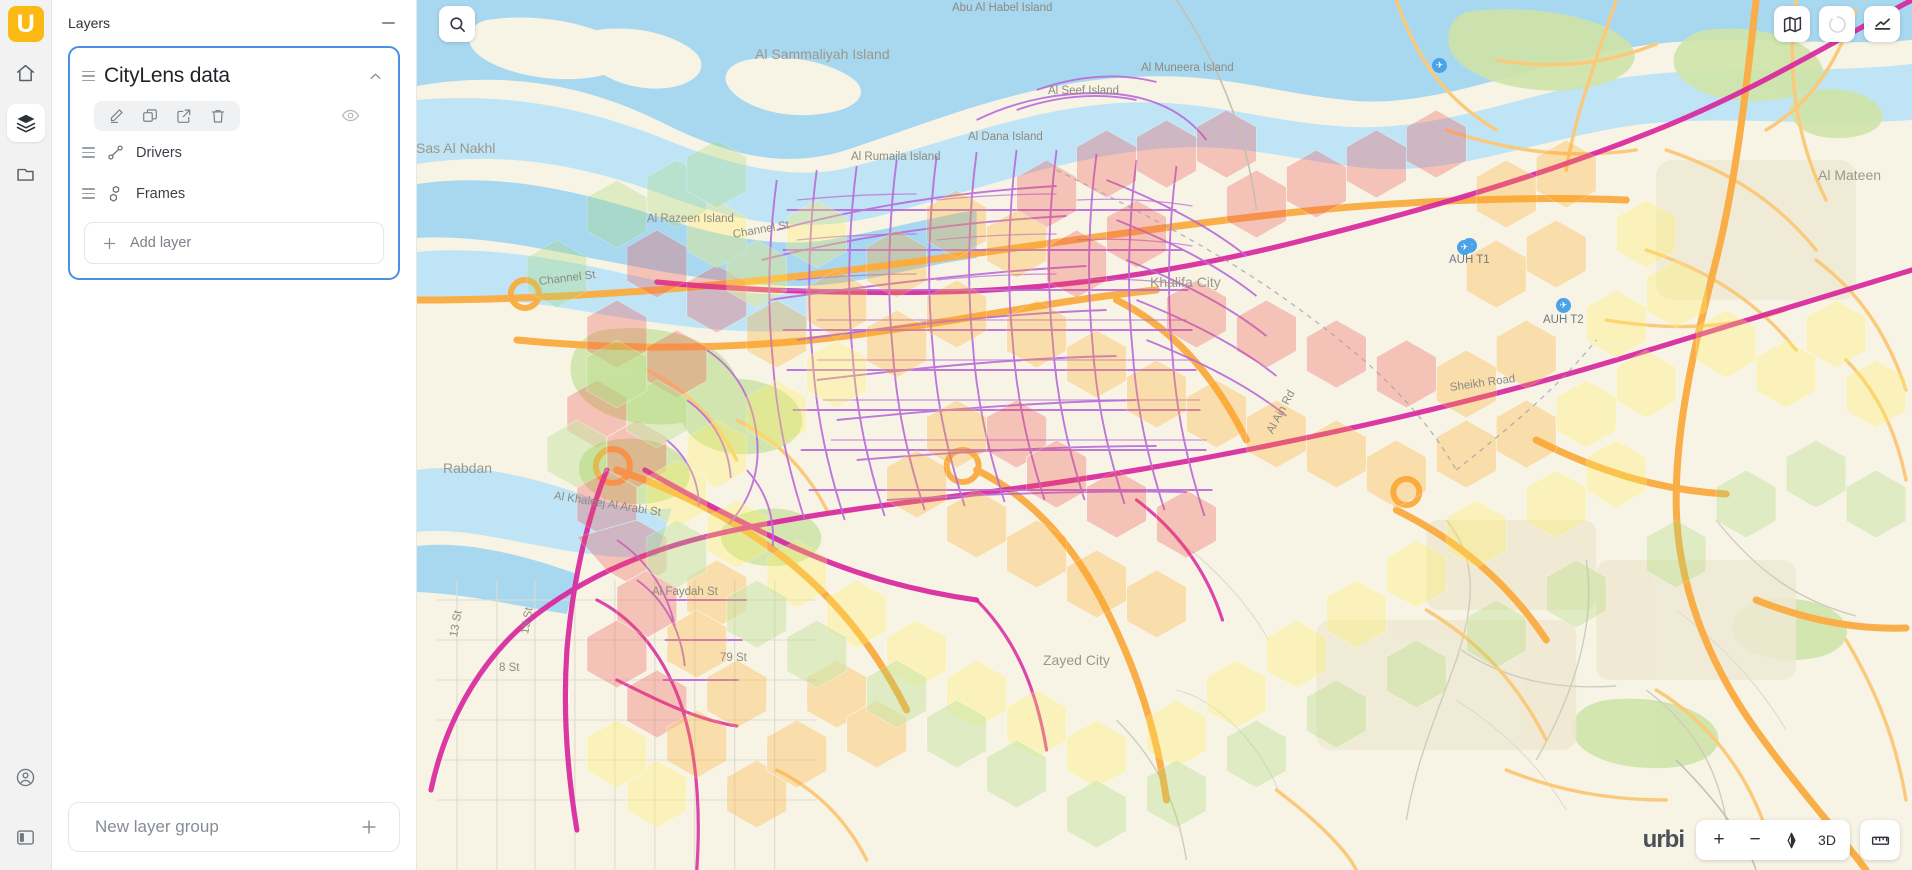  I want to click on basemap-button, so click(1792, 24).